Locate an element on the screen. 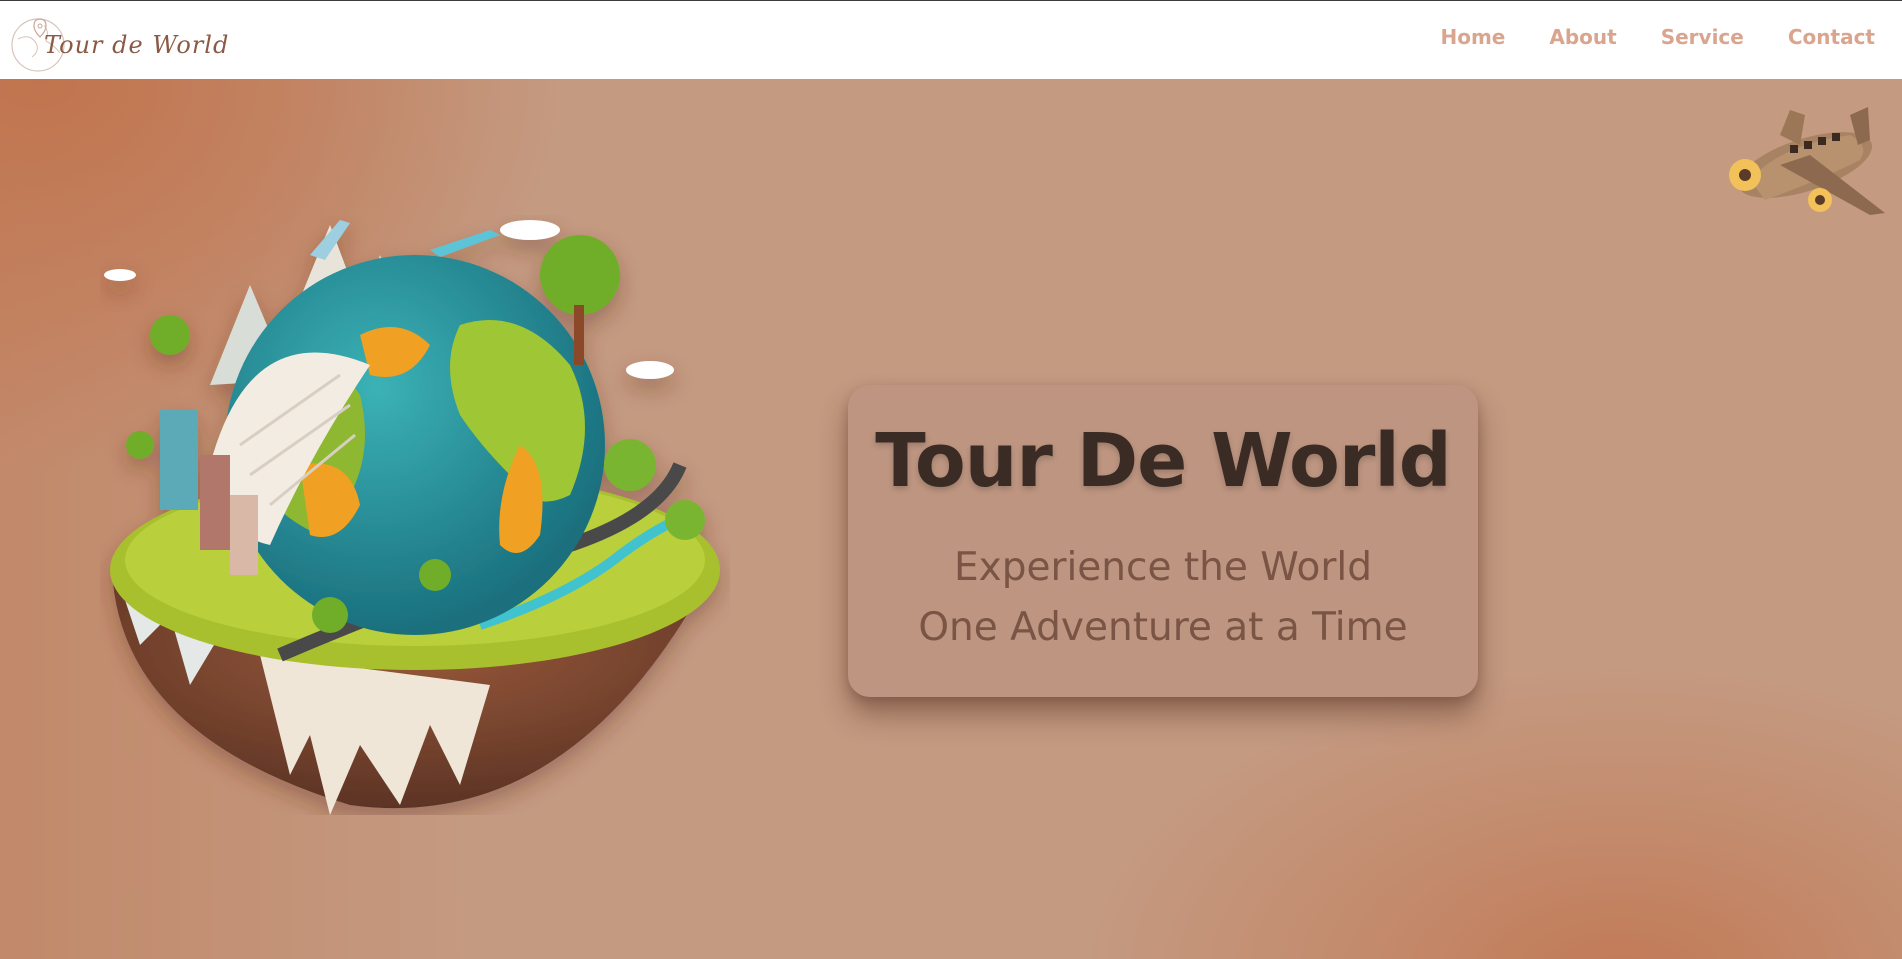 This screenshot has height=959, width=1902. plane-illustration is located at coordinates (1807, 170).